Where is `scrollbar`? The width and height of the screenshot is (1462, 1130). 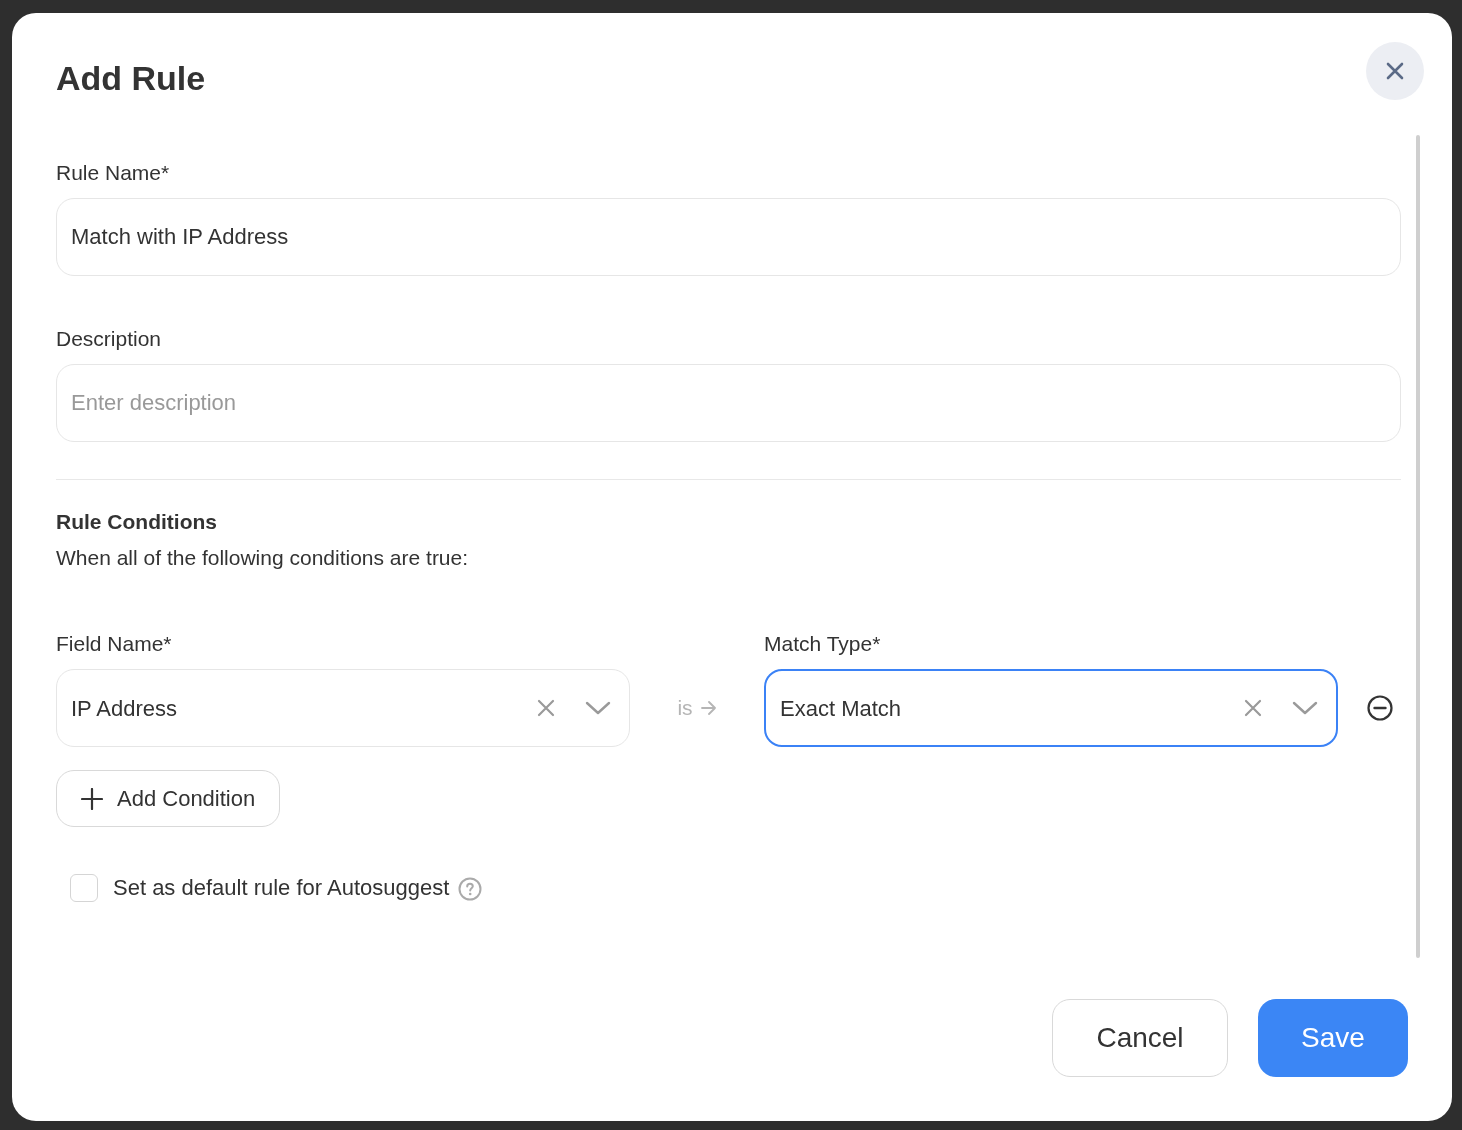 scrollbar is located at coordinates (1418, 546).